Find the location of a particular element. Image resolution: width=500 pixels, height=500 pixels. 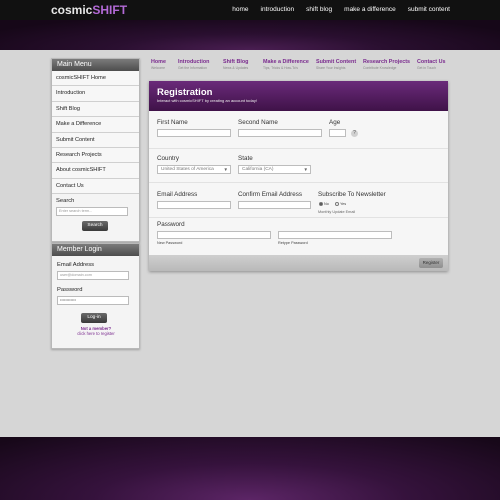

newsletter-no-radio is located at coordinates (321, 204).